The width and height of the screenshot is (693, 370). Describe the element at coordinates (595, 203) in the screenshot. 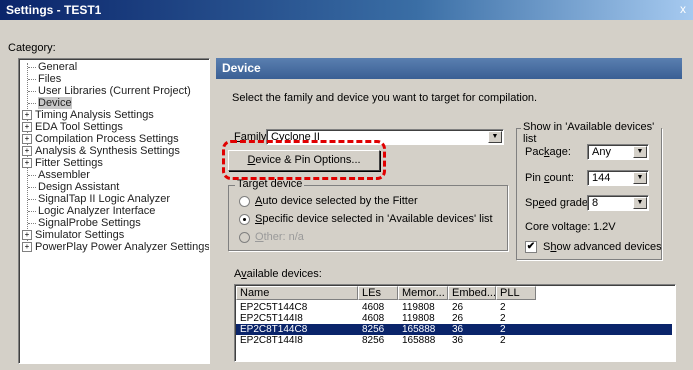

I see `speed-grade-value: 8` at that location.